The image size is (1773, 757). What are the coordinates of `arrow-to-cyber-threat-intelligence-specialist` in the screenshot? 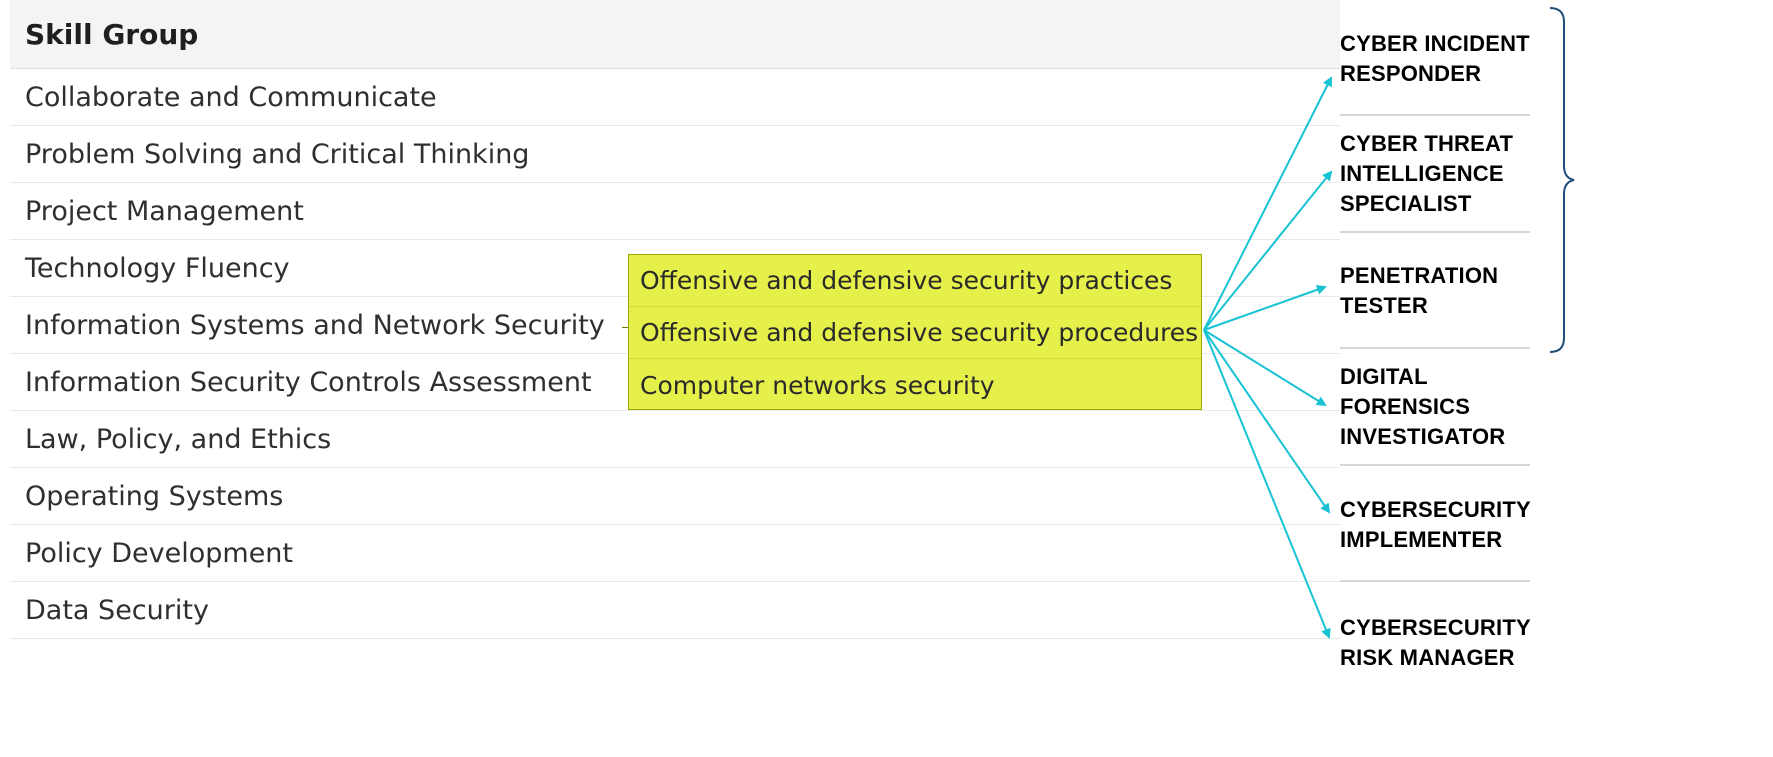 It's located at (1268, 250).